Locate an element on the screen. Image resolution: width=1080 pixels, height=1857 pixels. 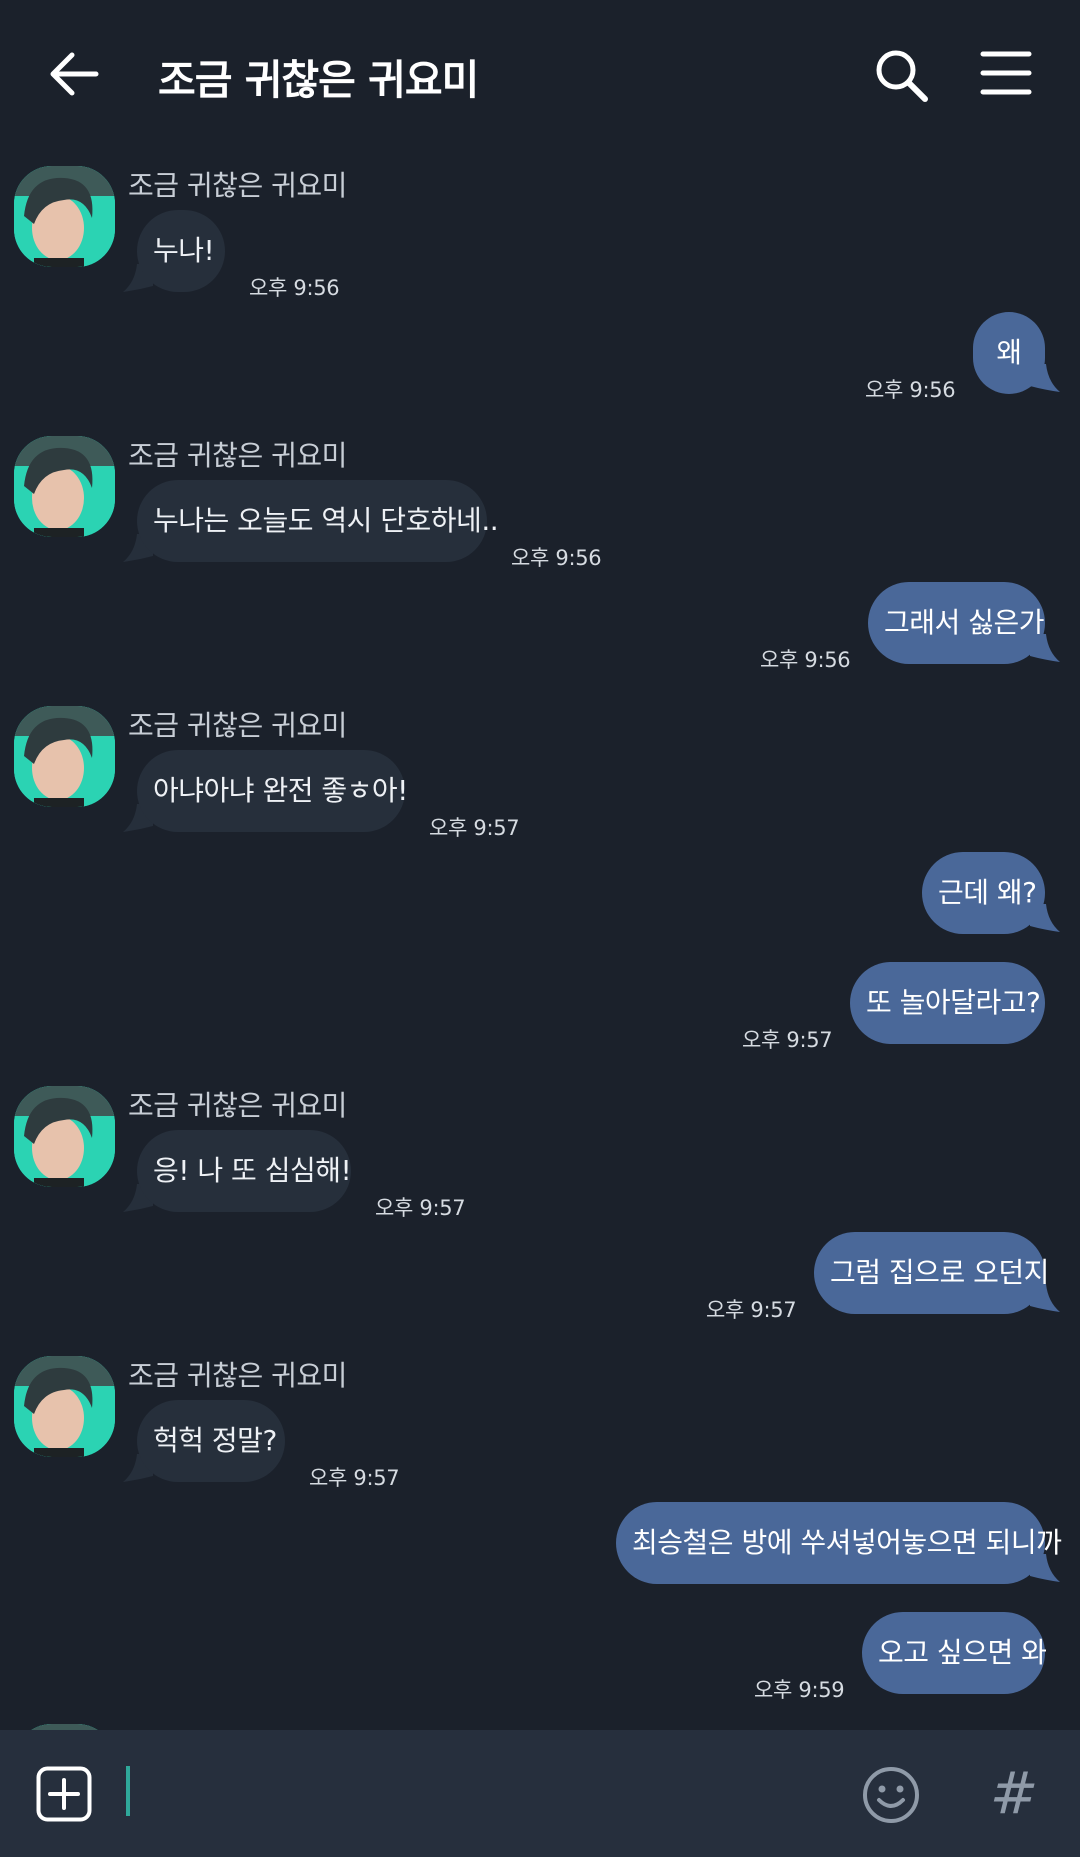
message-bubble: 최승철은 방에 쑤셔넣어놓으면 되니까 is located at coordinates (839, 1543).